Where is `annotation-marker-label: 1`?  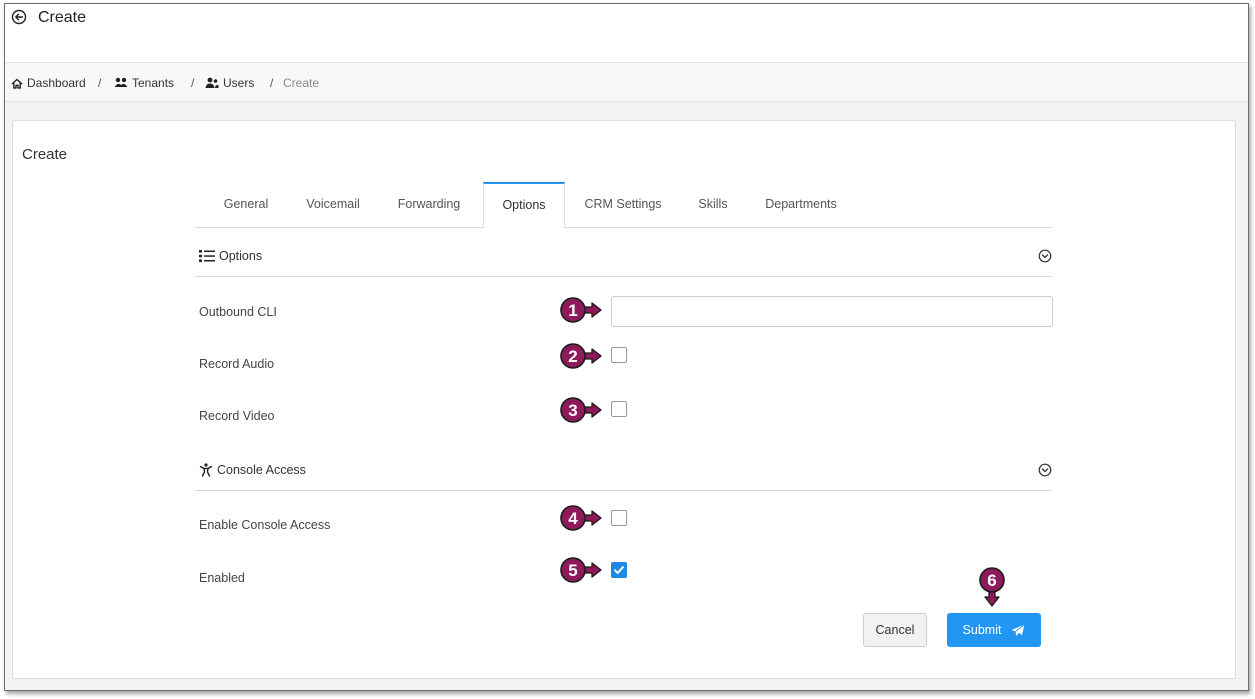
annotation-marker-label: 1 is located at coordinates (572, 310).